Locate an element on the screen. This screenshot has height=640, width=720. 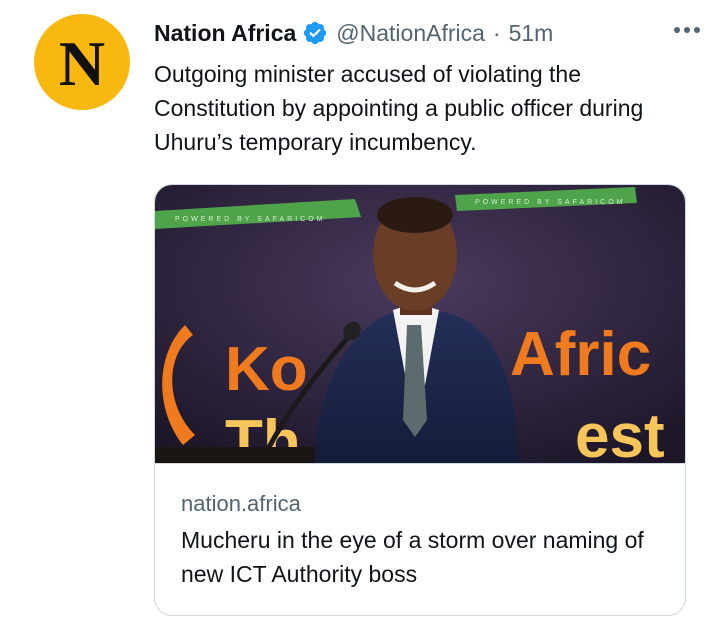
svg-text: Afric is located at coordinates (580, 354).